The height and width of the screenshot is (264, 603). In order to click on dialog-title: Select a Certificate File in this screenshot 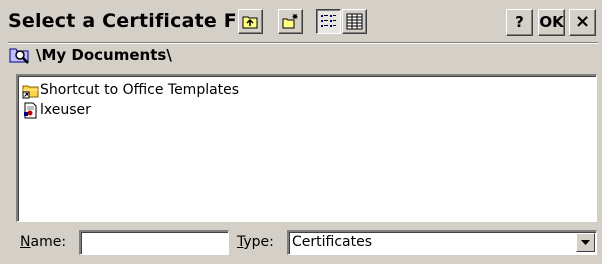, I will do `click(136, 21)`.